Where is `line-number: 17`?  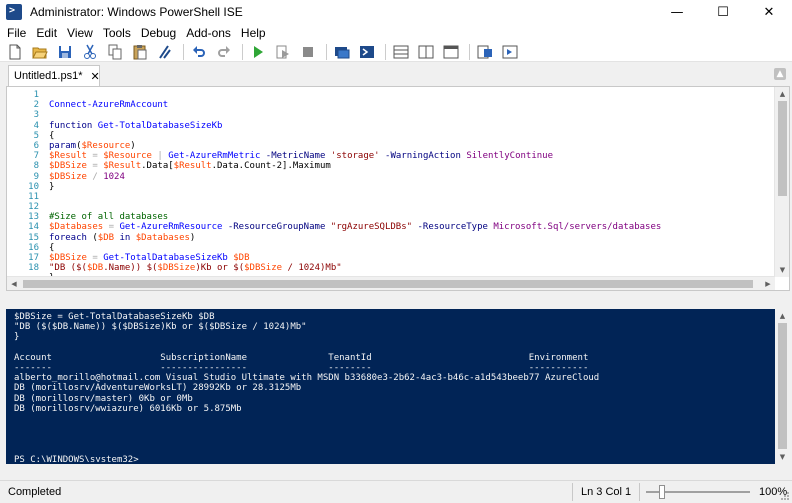
line-number: 17 is located at coordinates (33, 258).